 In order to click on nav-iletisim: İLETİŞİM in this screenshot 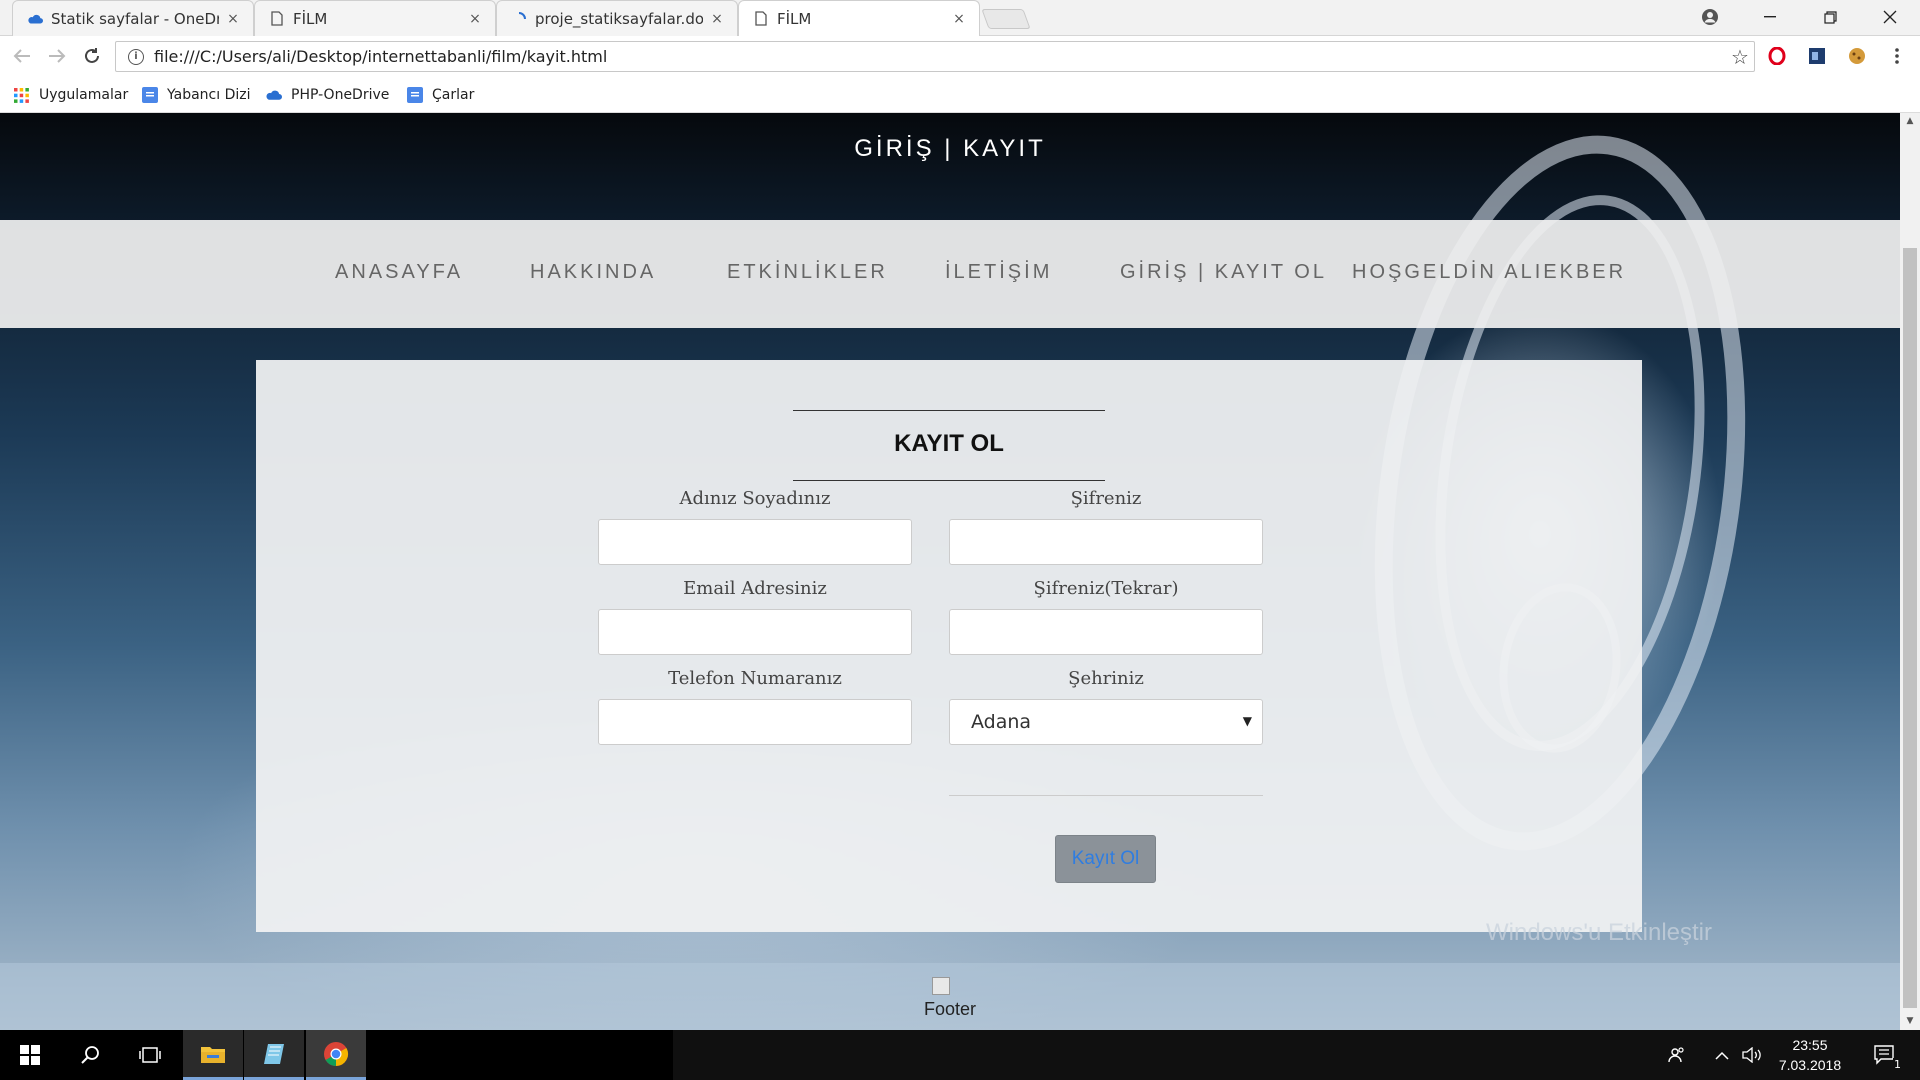, I will do `click(998, 272)`.